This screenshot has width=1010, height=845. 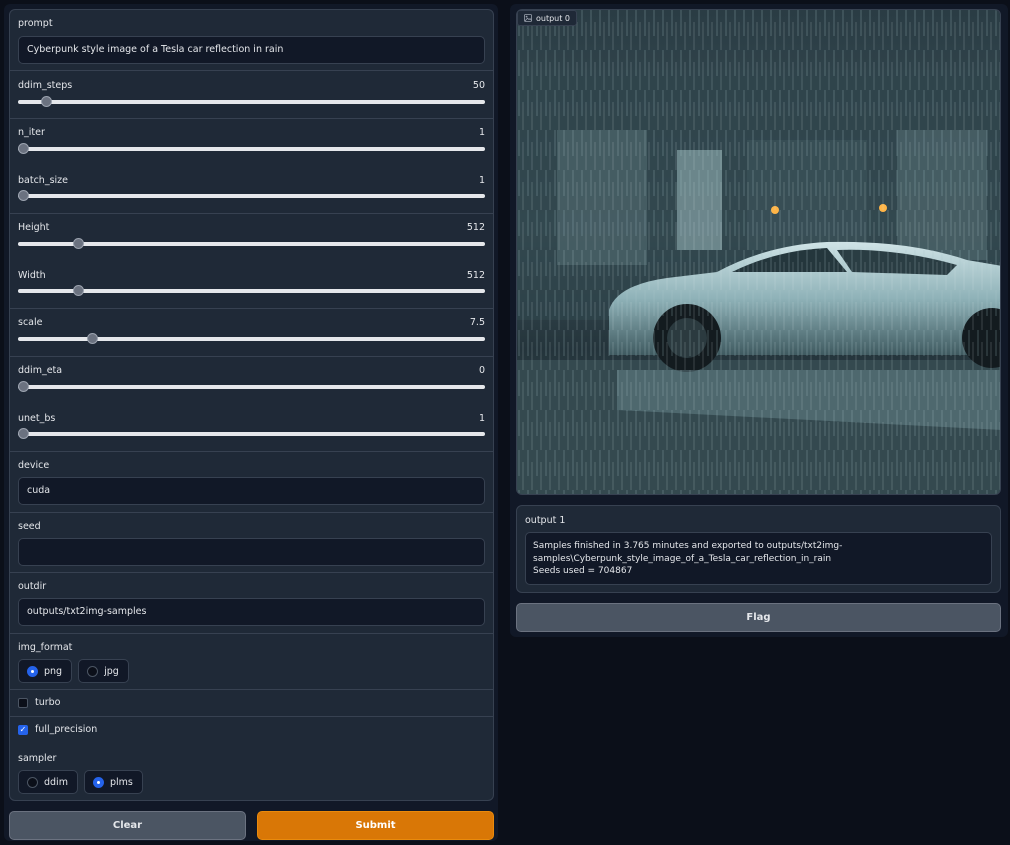 What do you see at coordinates (37, 758) in the screenshot?
I see `sampler-label: sampler` at bounding box center [37, 758].